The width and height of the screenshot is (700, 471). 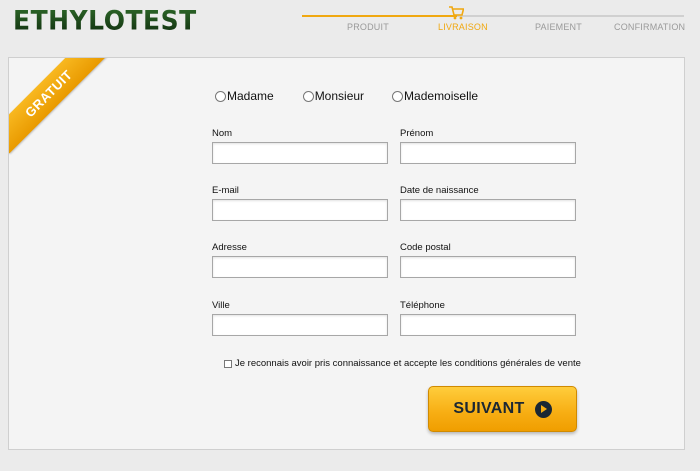 What do you see at coordinates (488, 267) in the screenshot?
I see `postal-code-field` at bounding box center [488, 267].